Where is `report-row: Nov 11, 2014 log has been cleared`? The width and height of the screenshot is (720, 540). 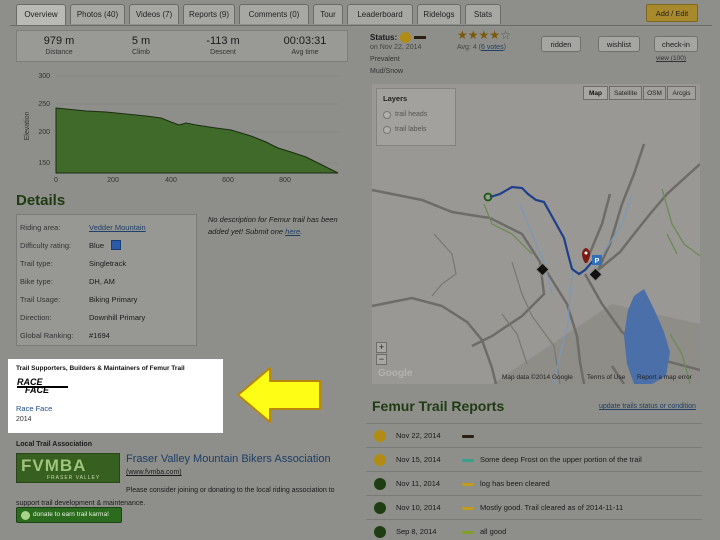
report-row: Nov 11, 2014 log has been cleared is located at coordinates (534, 484).